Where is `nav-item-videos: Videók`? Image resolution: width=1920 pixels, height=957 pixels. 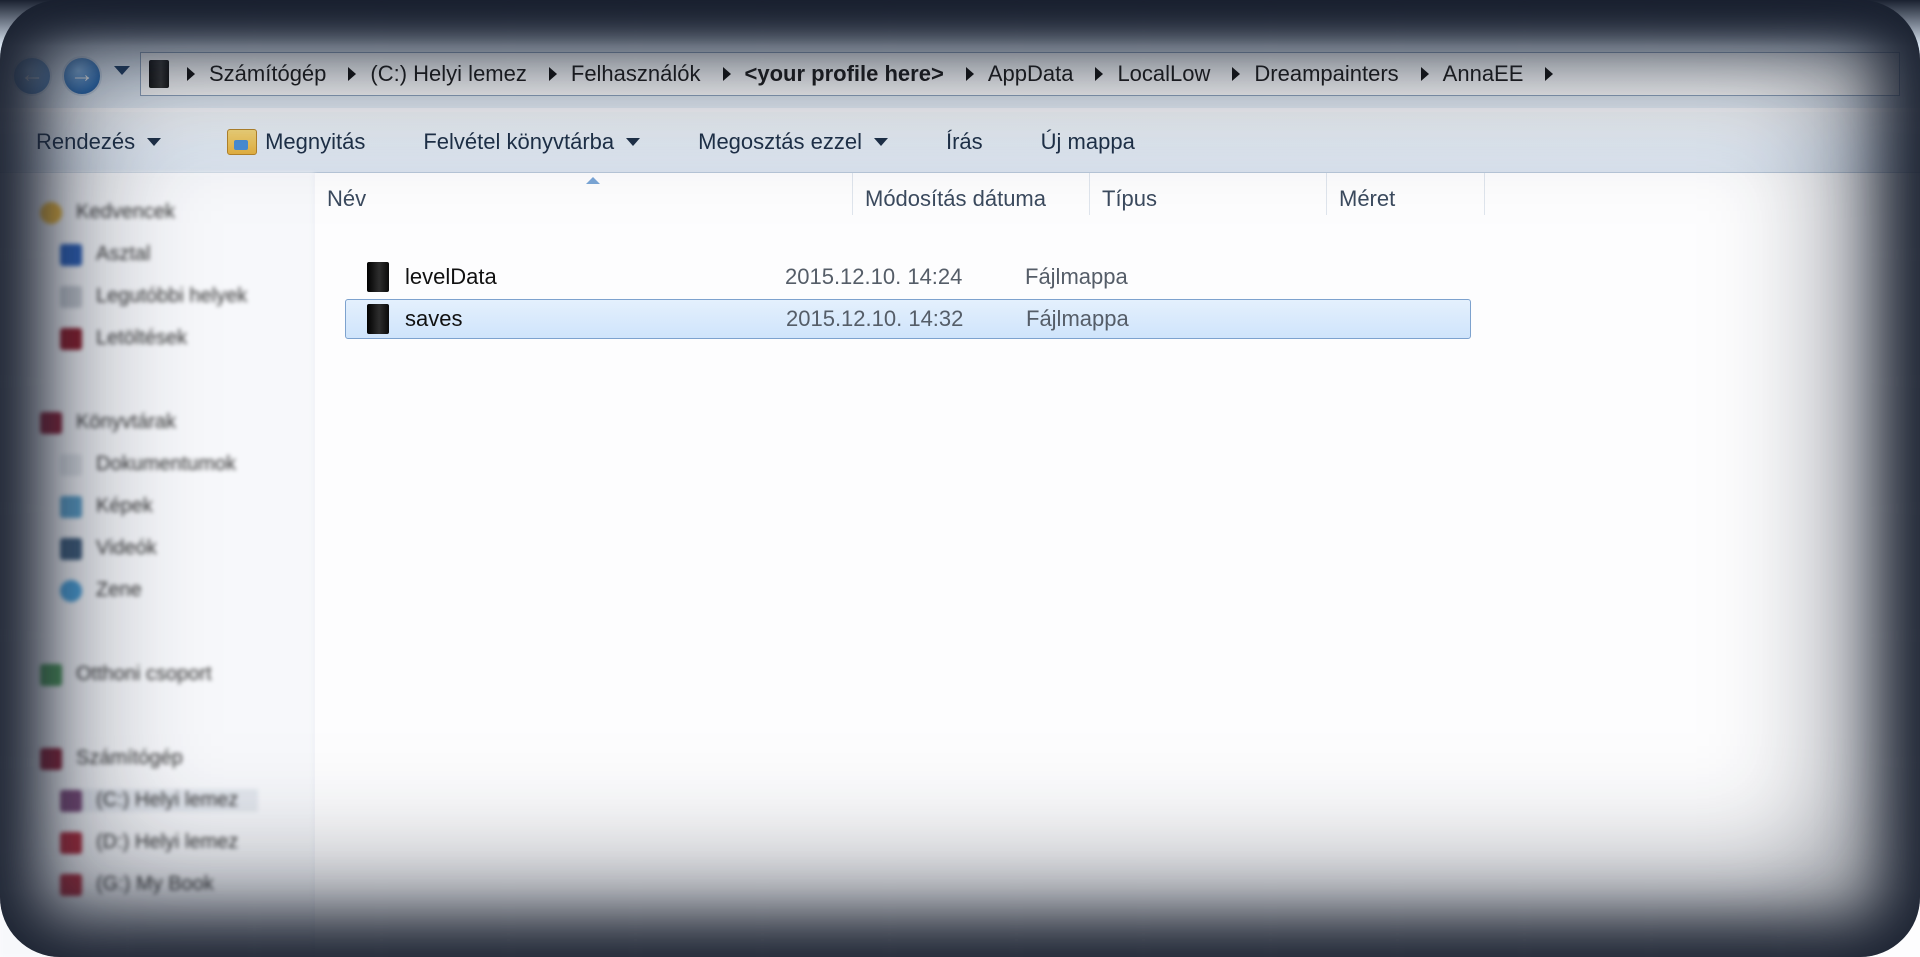 nav-item-videos: Videók is located at coordinates (108, 548).